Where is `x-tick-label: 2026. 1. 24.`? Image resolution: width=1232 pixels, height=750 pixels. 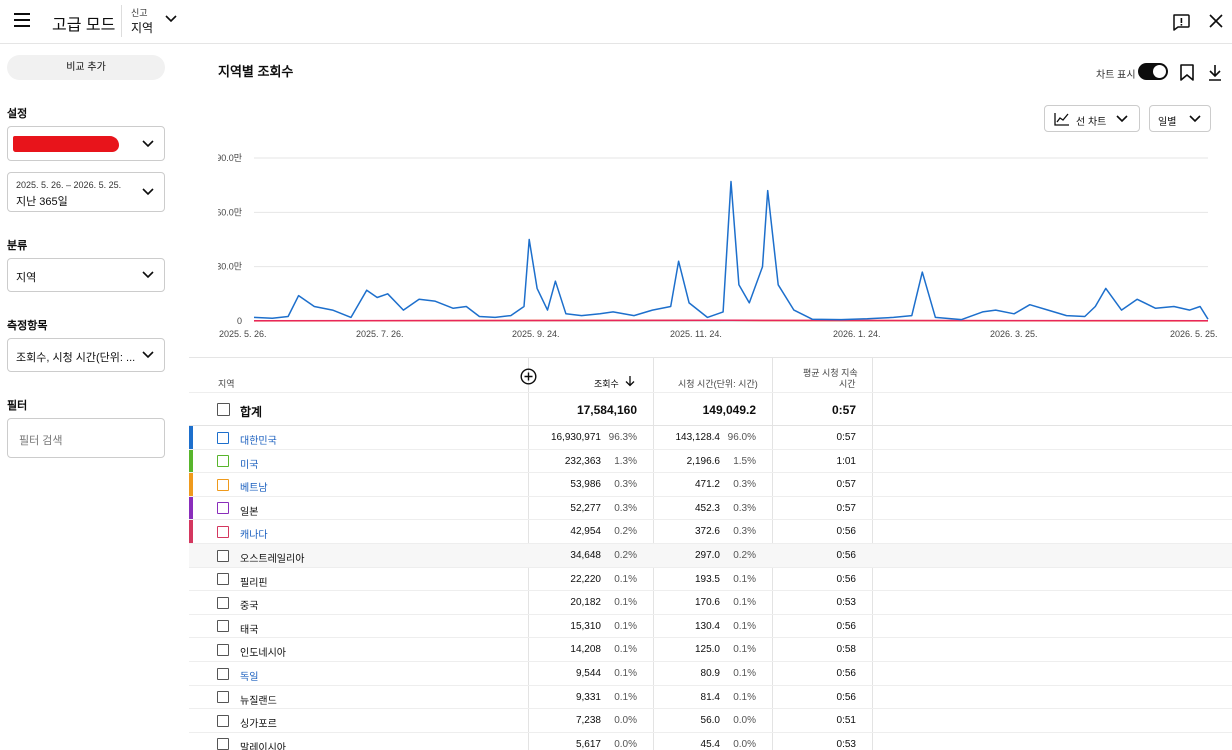
x-tick-label: 2026. 1. 24. is located at coordinates (857, 334).